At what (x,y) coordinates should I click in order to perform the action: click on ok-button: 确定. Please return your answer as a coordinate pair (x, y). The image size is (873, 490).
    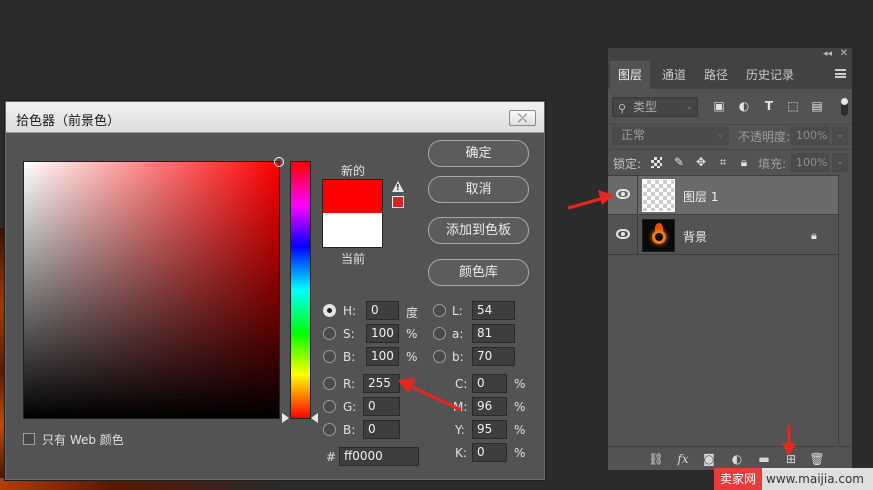
    Looking at the image, I should click on (478, 153).